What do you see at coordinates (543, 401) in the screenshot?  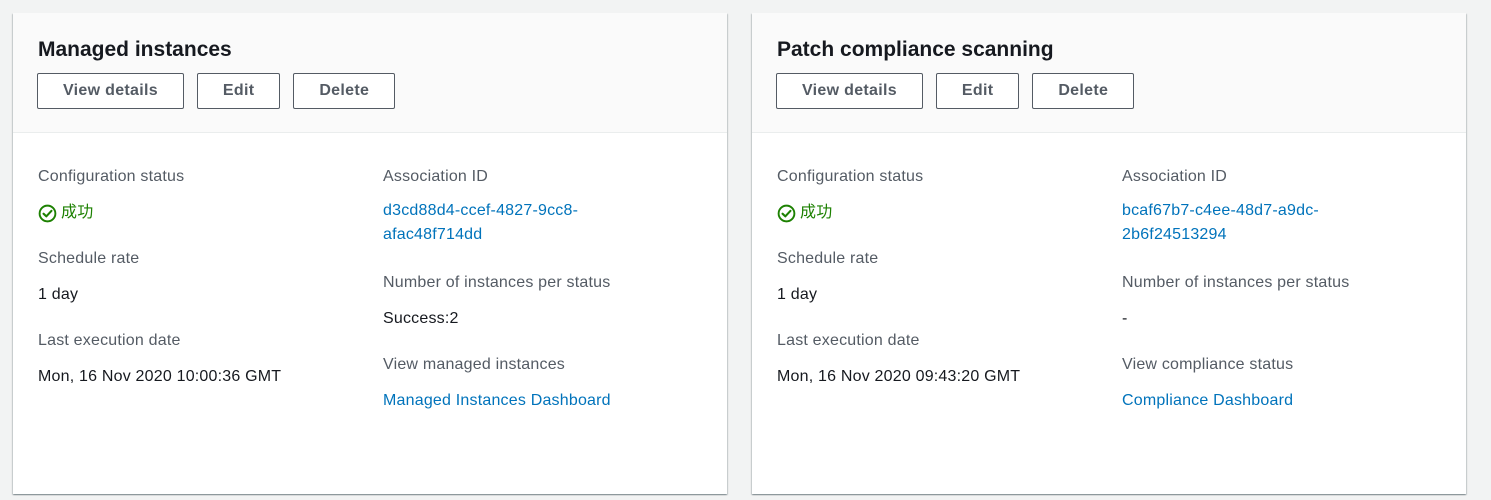 I see `managed-instances-dashboard-link: Managed Instances Dashboard` at bounding box center [543, 401].